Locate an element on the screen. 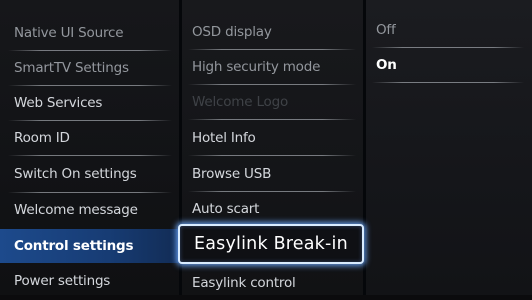 This screenshot has width=532, height=300. submenu-item-browse-usb: Browse USB is located at coordinates (272, 174).